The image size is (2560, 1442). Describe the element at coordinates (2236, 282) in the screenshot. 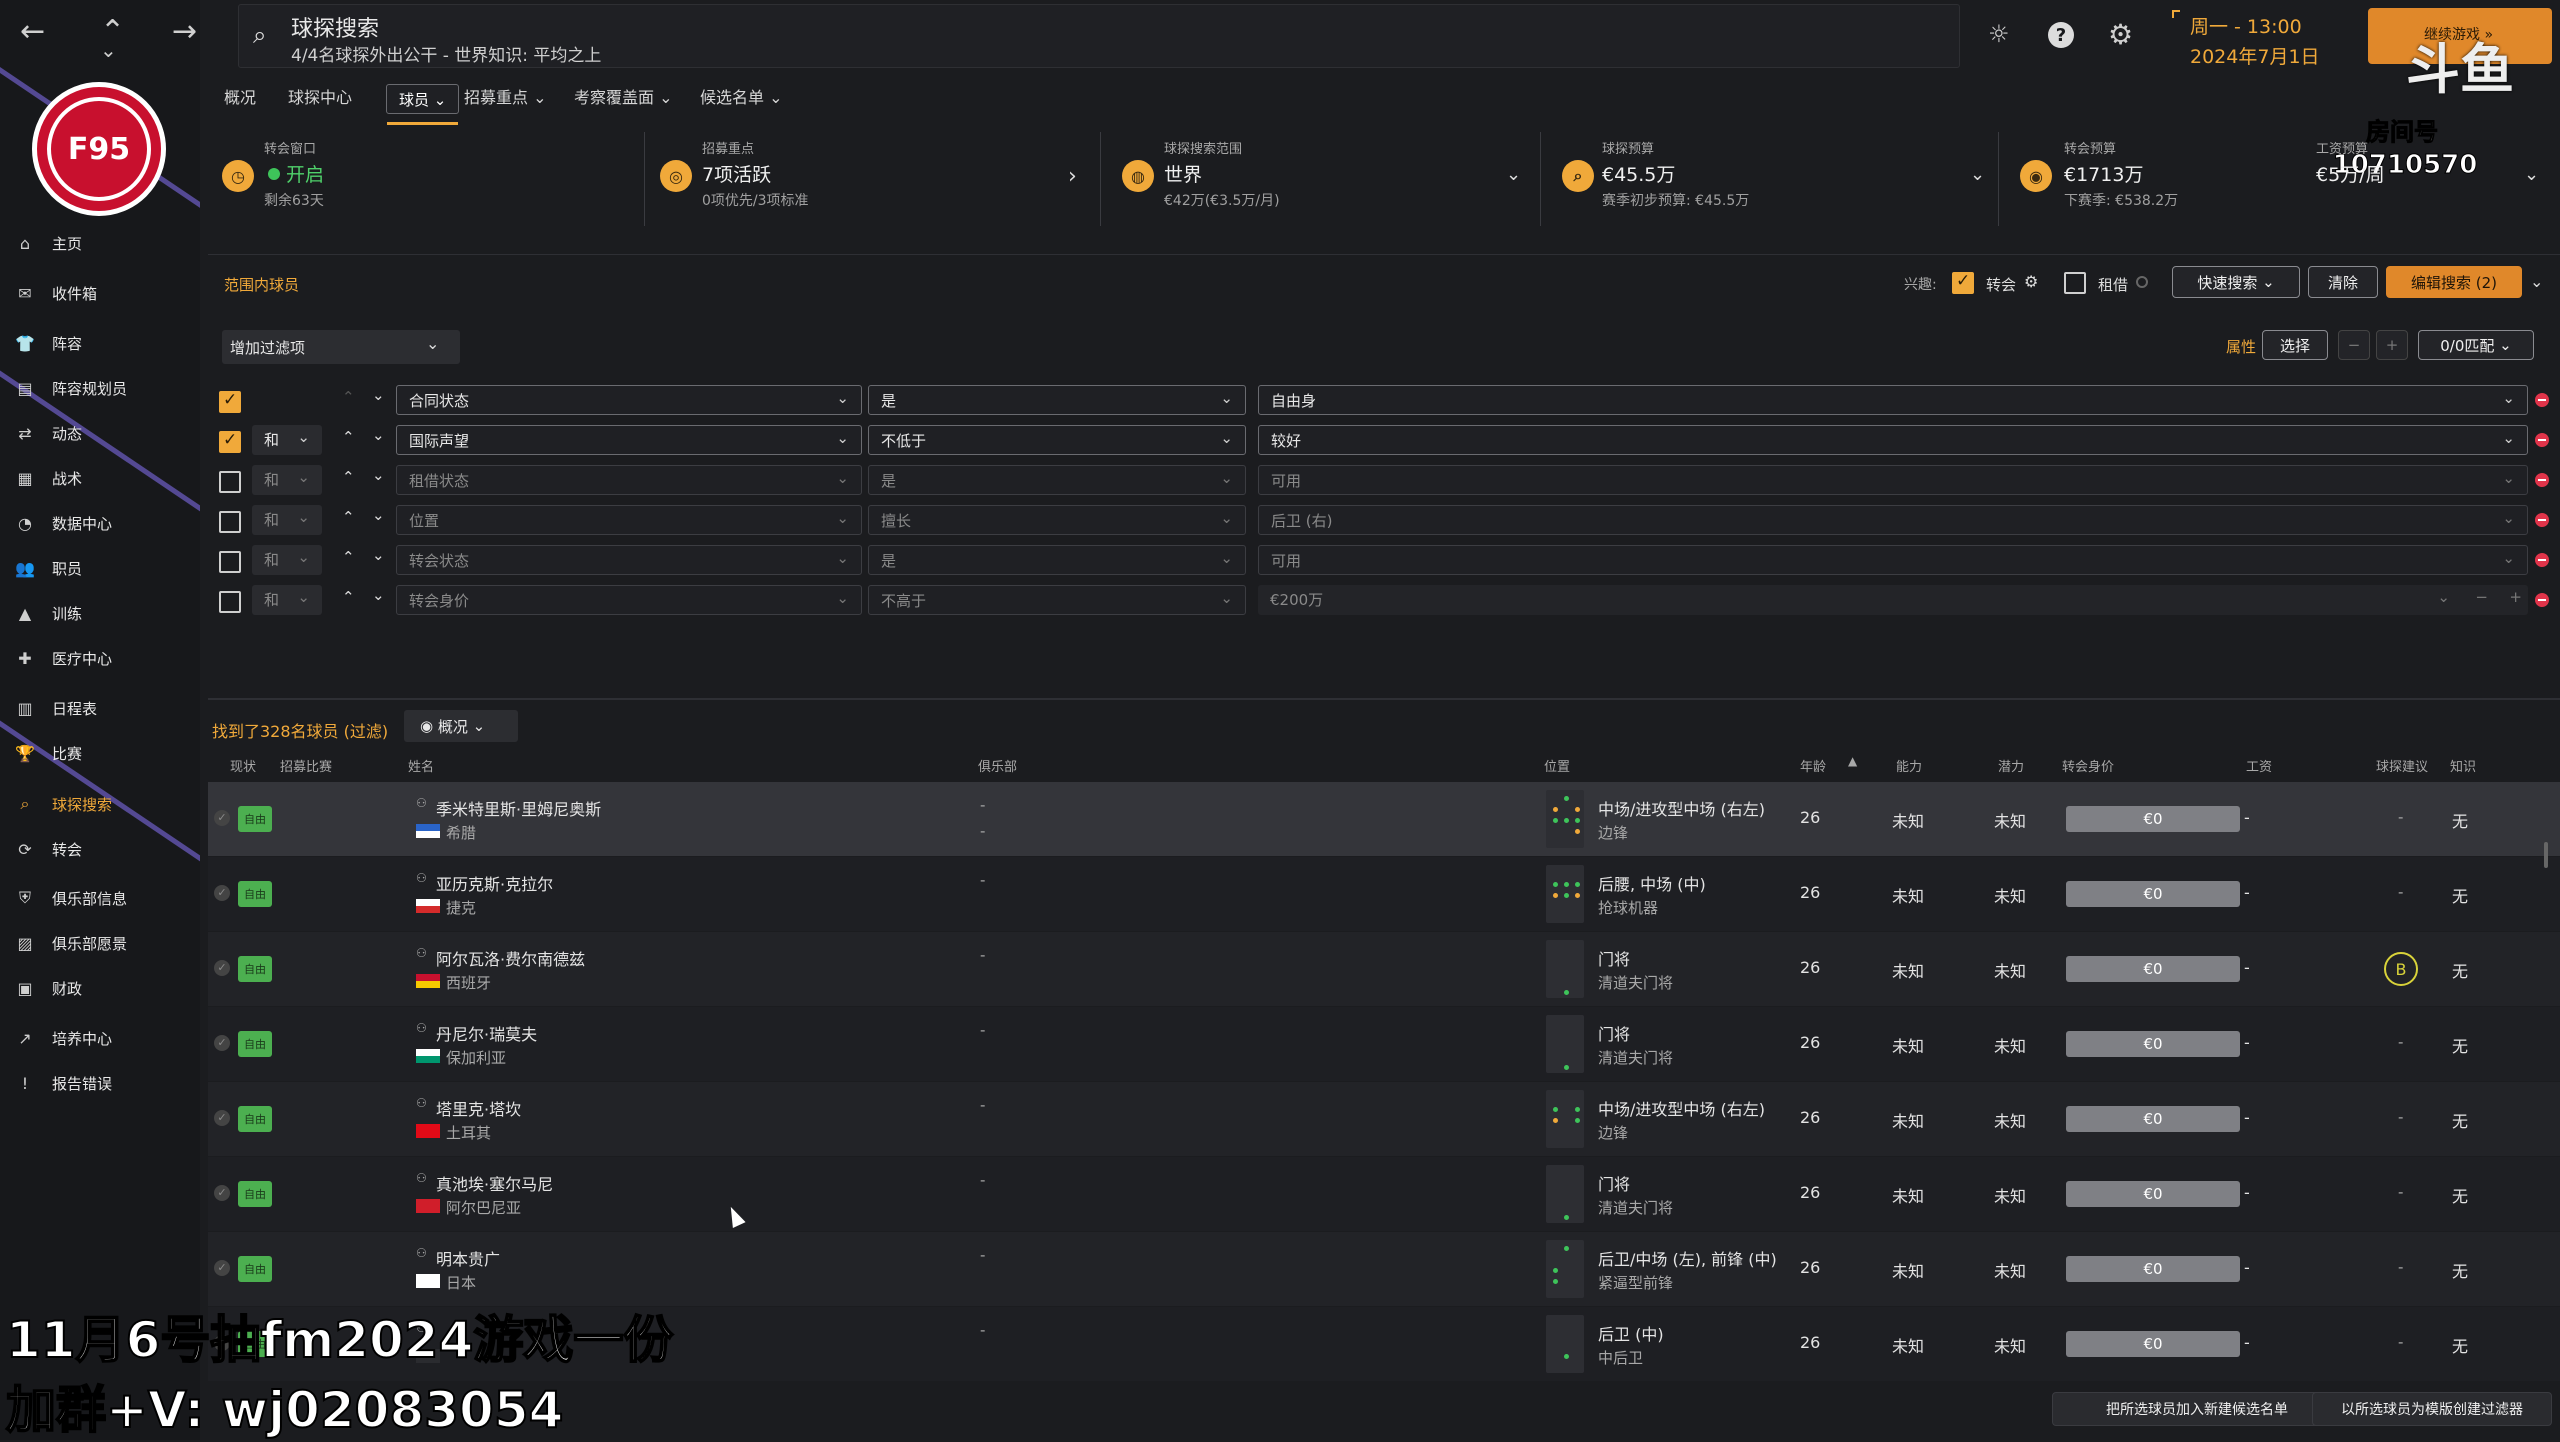

I see `quick-search-button: 快速搜索 ⌄` at that location.